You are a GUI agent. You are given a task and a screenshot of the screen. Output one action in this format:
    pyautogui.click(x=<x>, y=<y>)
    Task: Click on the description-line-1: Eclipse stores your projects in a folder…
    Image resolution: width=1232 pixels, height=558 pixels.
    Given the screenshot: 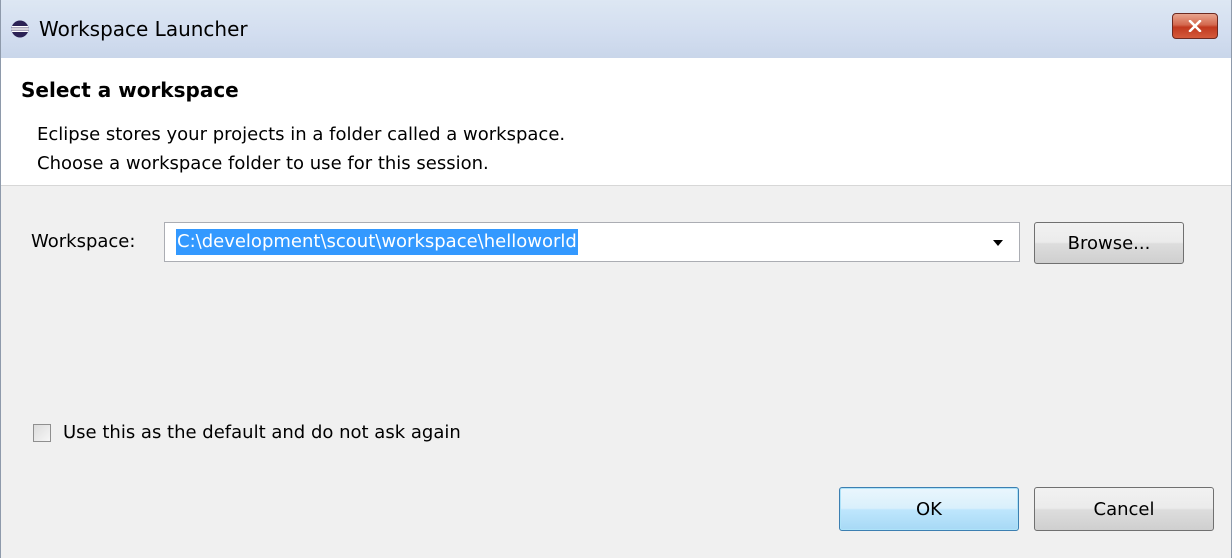 What is the action you would take?
    pyautogui.click(x=301, y=134)
    